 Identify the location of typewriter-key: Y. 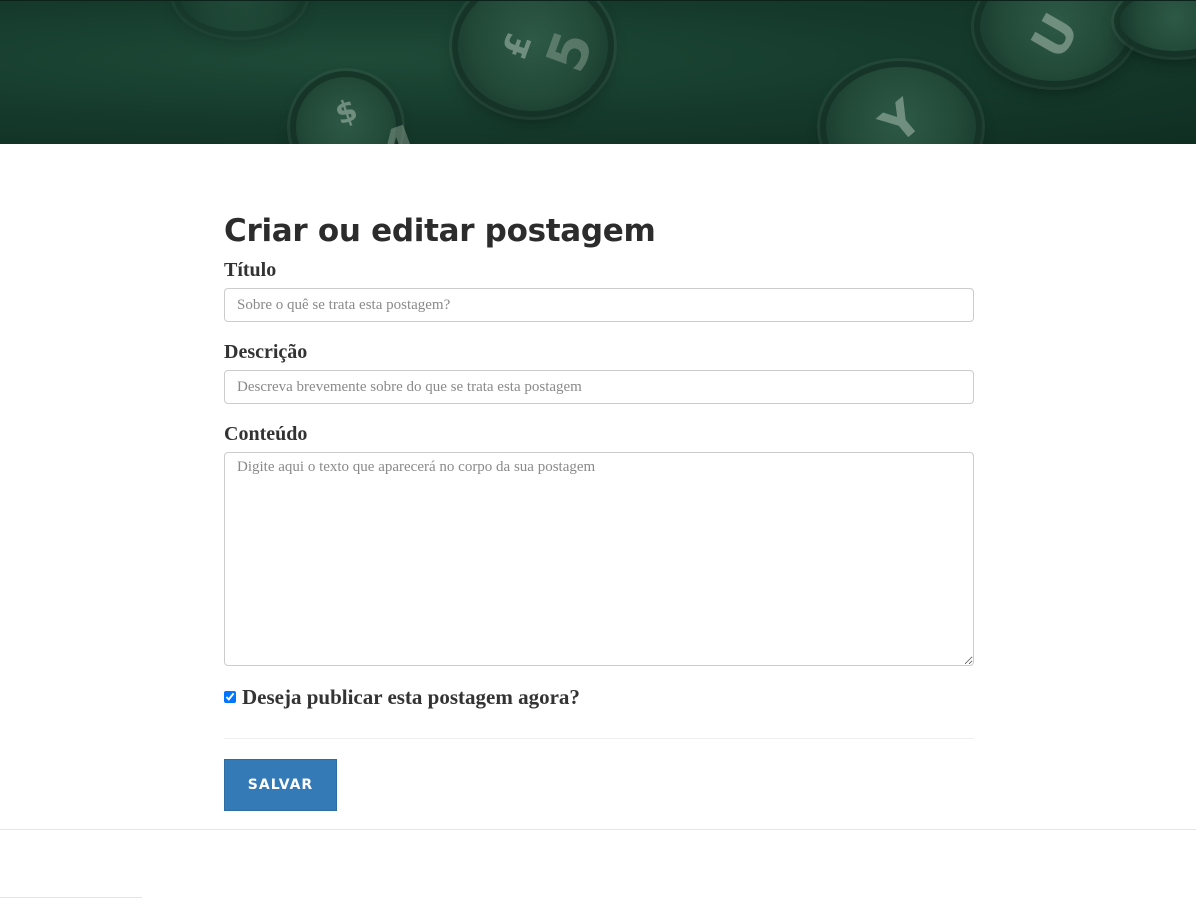
(901, 105).